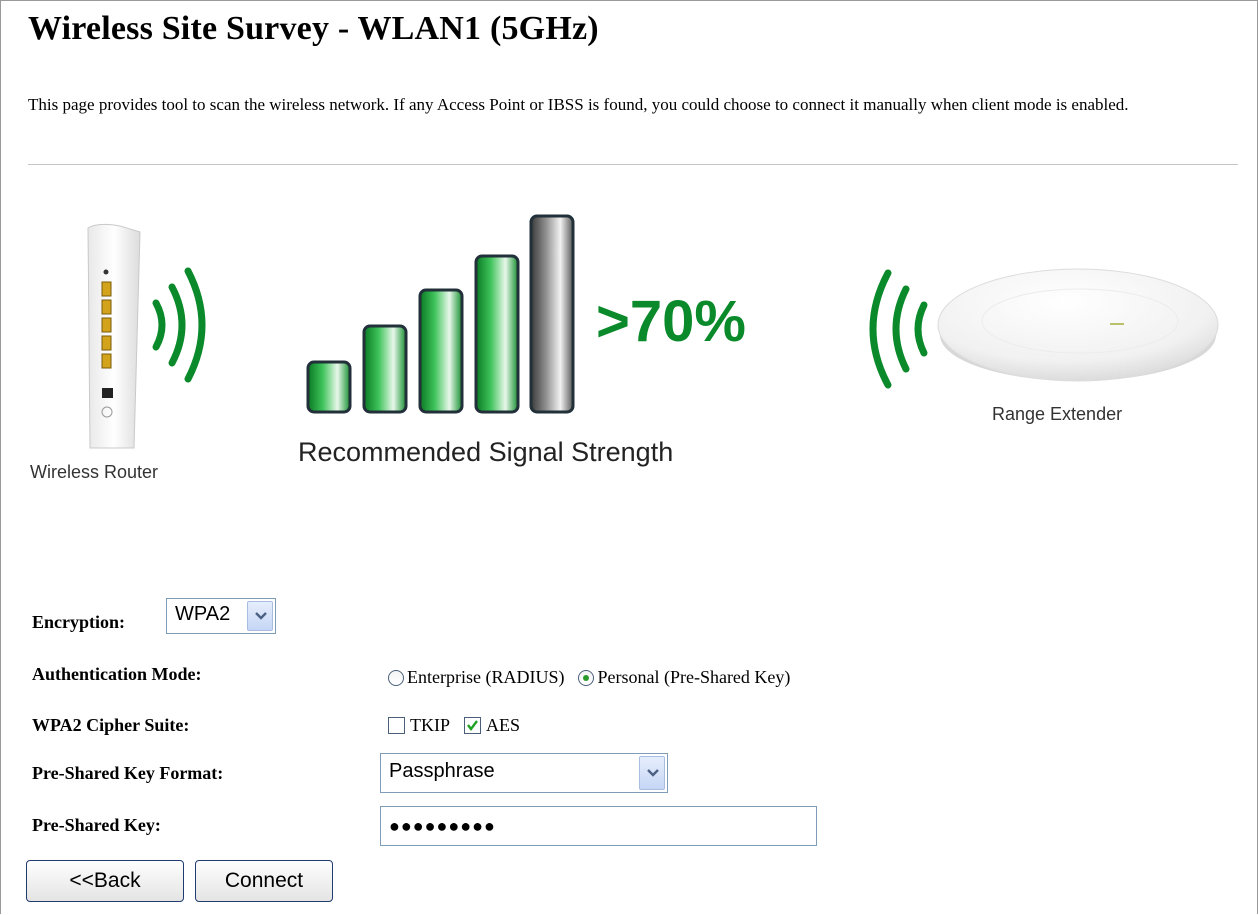 The image size is (1258, 915). Describe the element at coordinates (105, 881) in the screenshot. I see `back-button: <<Back` at that location.